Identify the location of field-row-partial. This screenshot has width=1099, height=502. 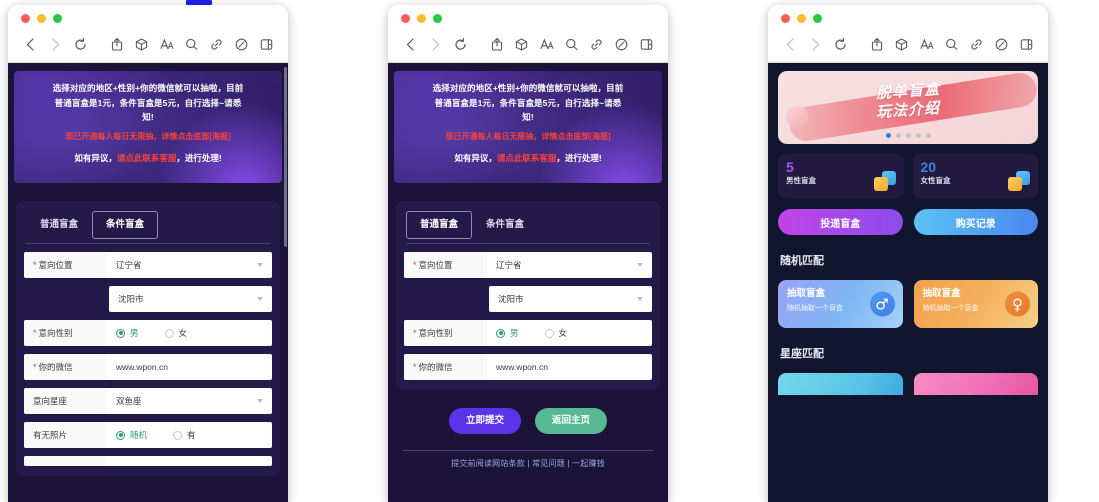
(148, 461).